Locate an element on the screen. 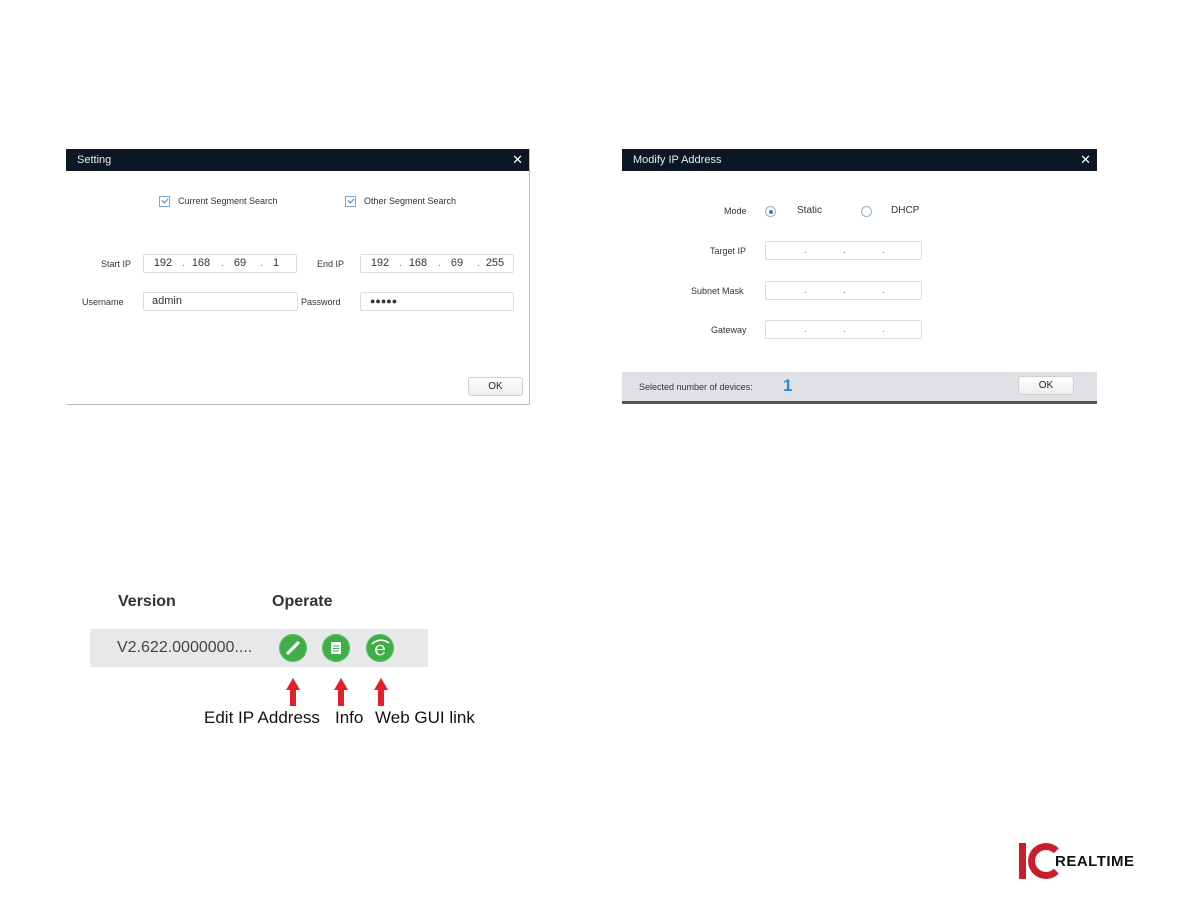 This screenshot has height=918, width=1188. caption-edit-ip: Edit IP Address is located at coordinates (262, 717).